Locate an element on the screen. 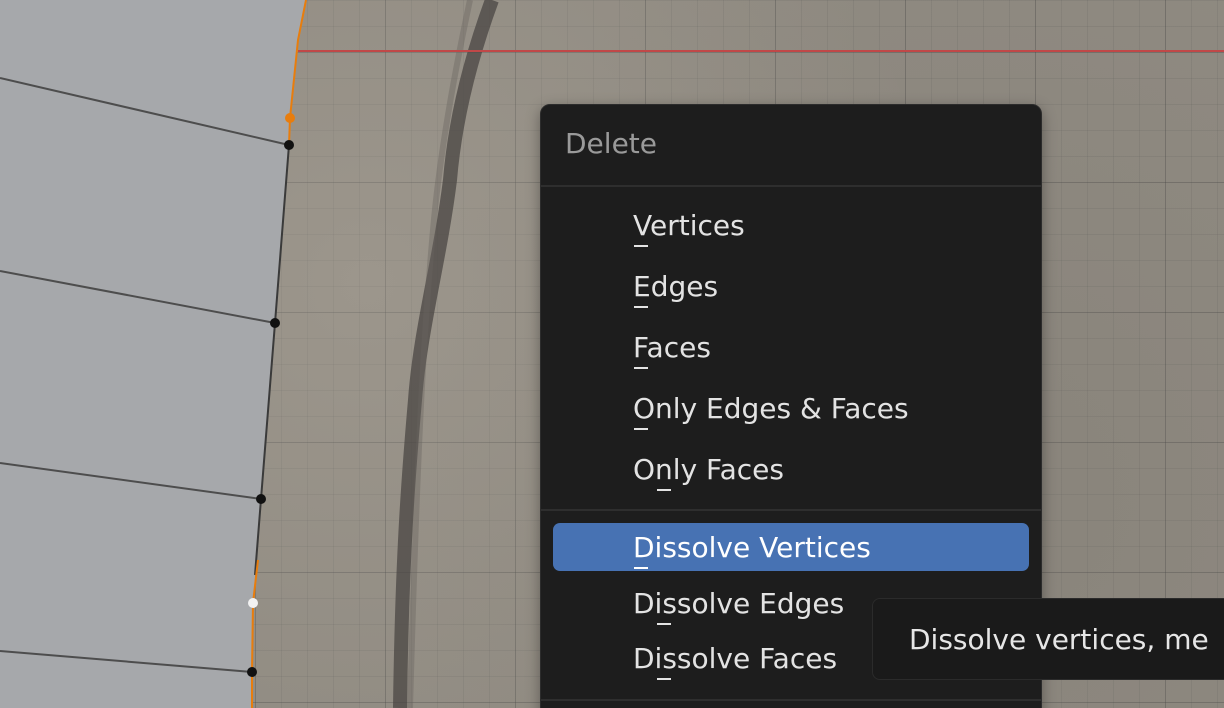 The height and width of the screenshot is (708, 1224). menu-item-dissolve-vertices: Dissolve Vertices is located at coordinates (791, 547).